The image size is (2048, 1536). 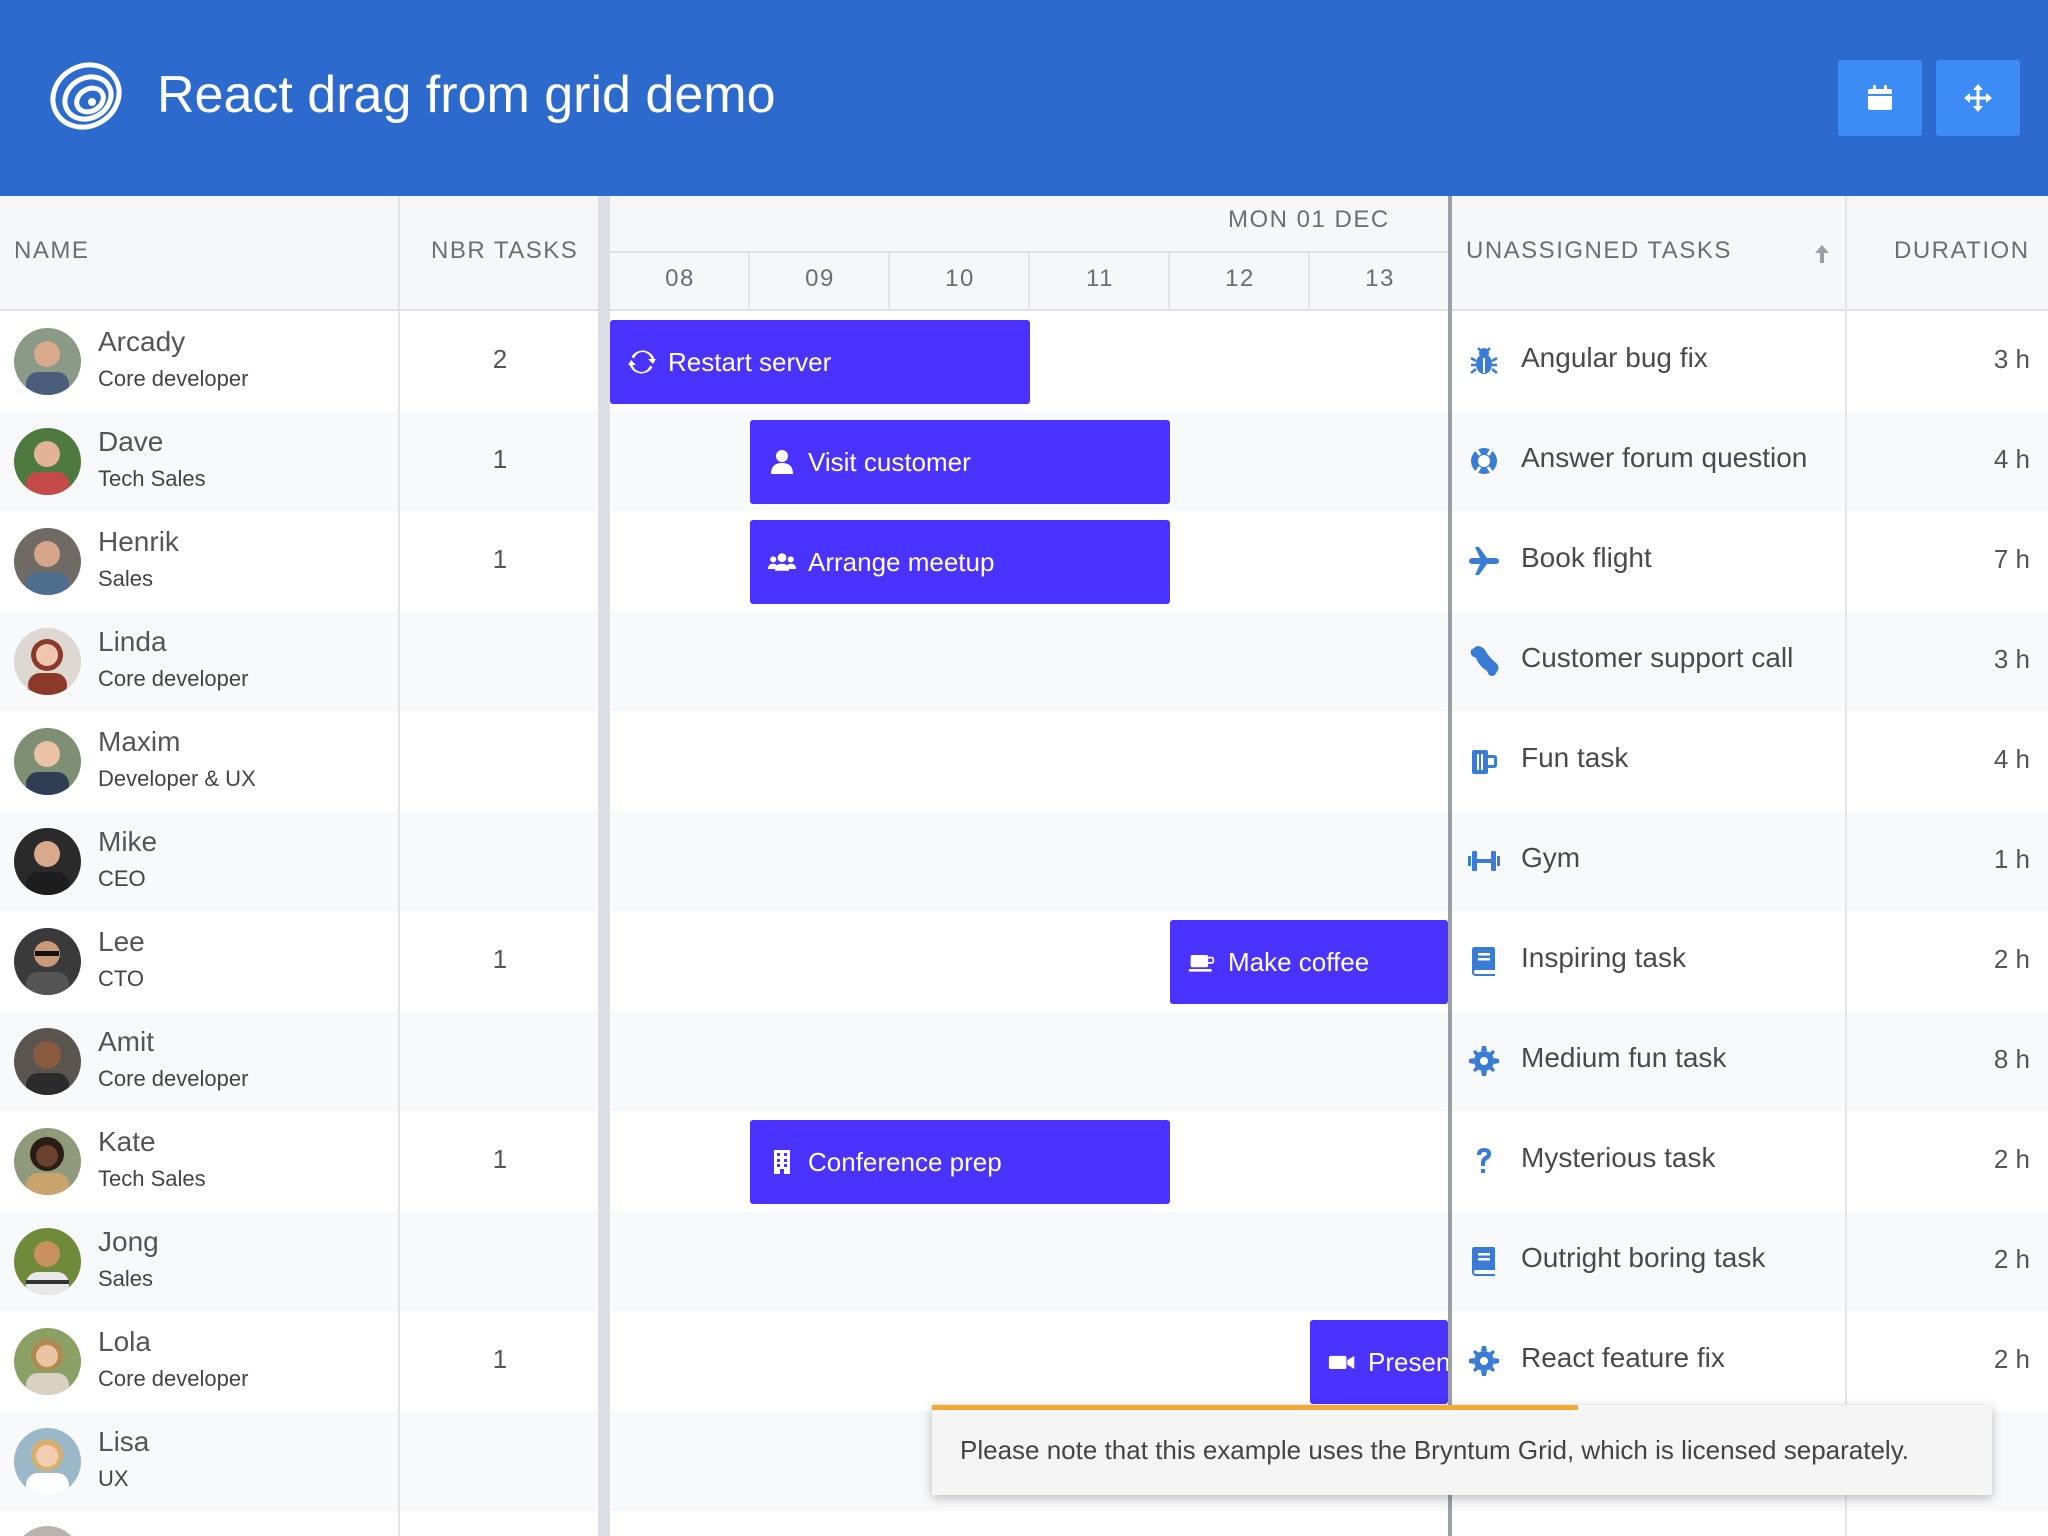 What do you see at coordinates (1484, 1161) in the screenshot?
I see `question-icon` at bounding box center [1484, 1161].